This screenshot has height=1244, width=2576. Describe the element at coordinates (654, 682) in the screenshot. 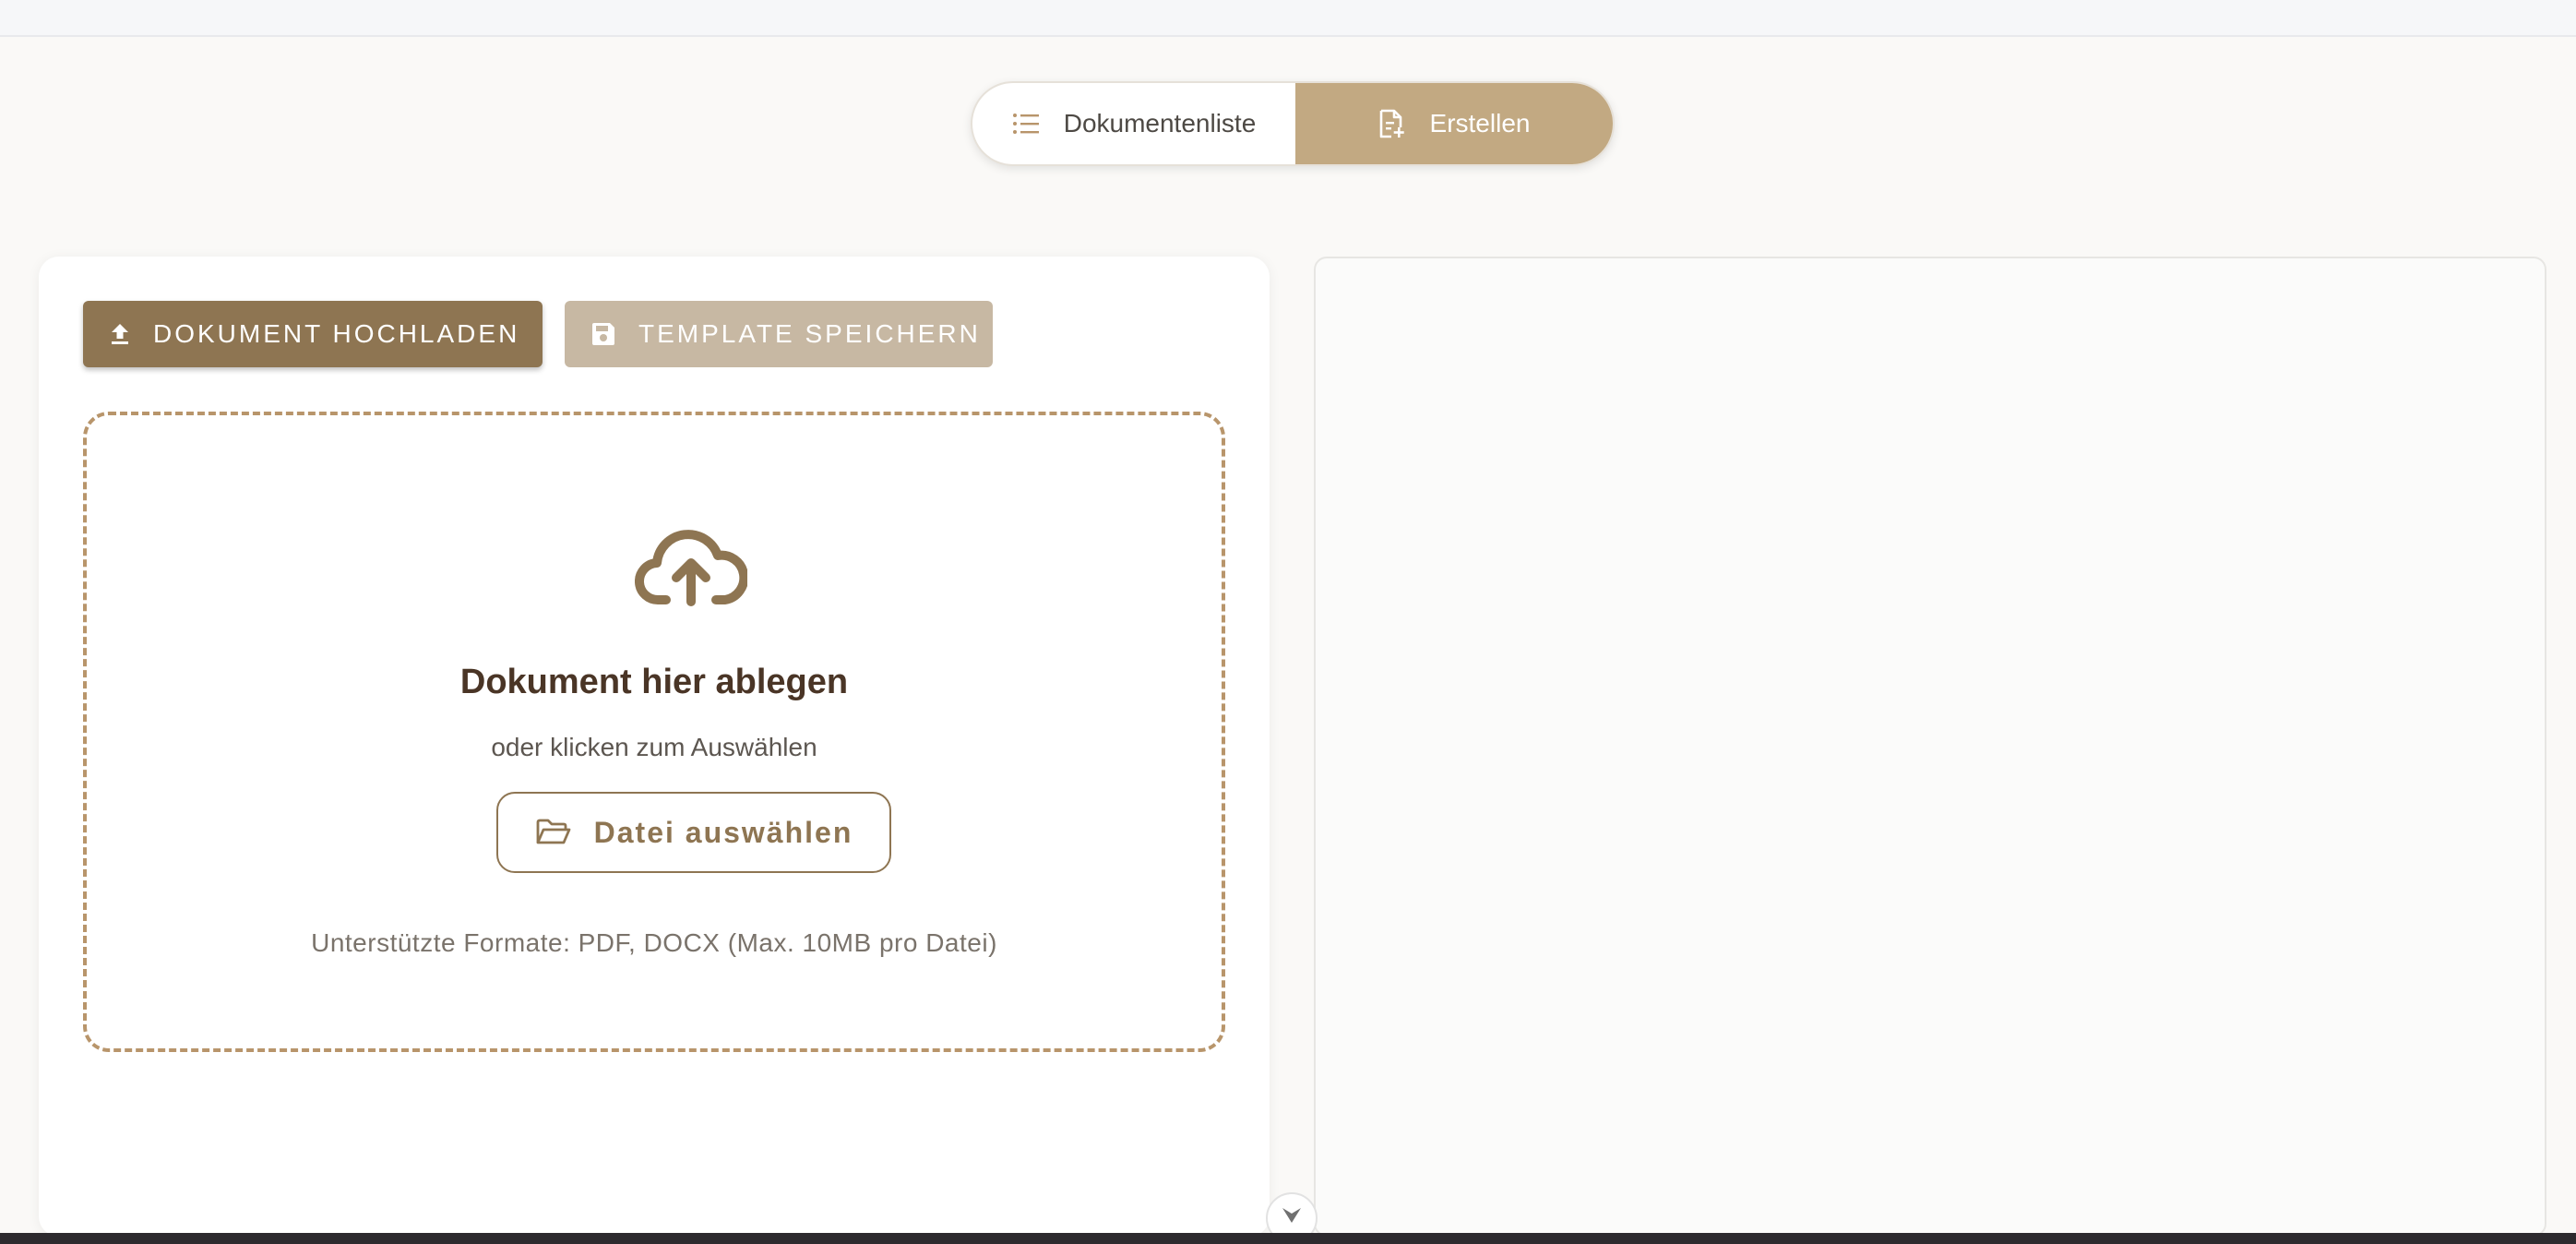

I see `dropzone-title: Dokument hier ablegen` at that location.